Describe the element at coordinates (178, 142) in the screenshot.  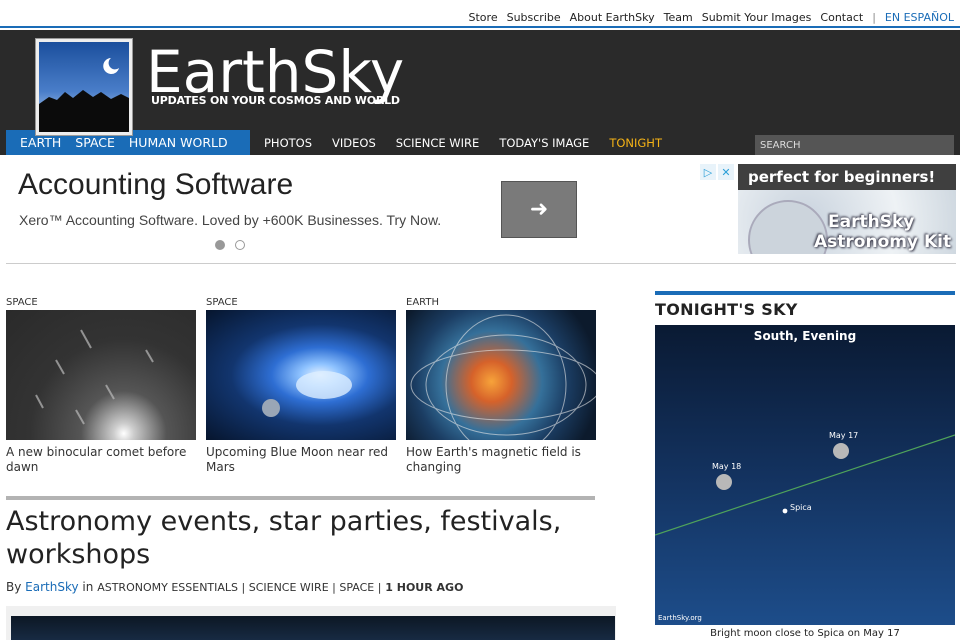
I see `nav-human-world: HUMAN WORLD` at that location.